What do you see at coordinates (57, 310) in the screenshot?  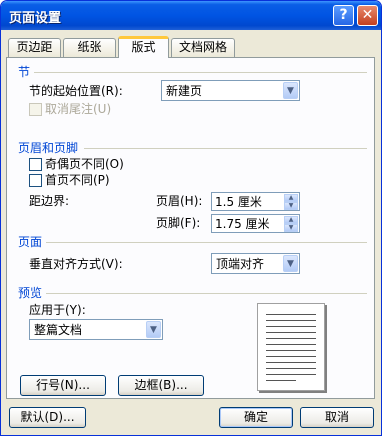 I see `apply-to-label: 应用于(Y):` at bounding box center [57, 310].